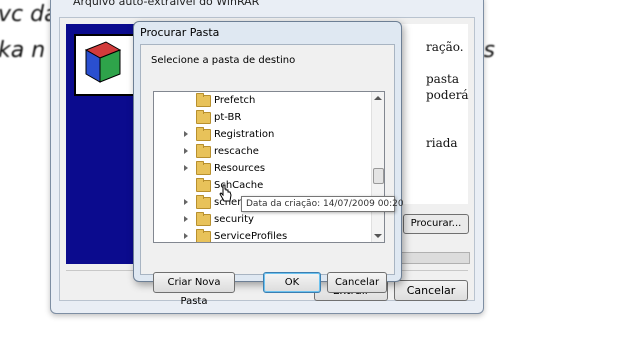 This screenshot has width=640, height=360. I want to click on dialog-cancel-button: Cancelar, so click(357, 282).